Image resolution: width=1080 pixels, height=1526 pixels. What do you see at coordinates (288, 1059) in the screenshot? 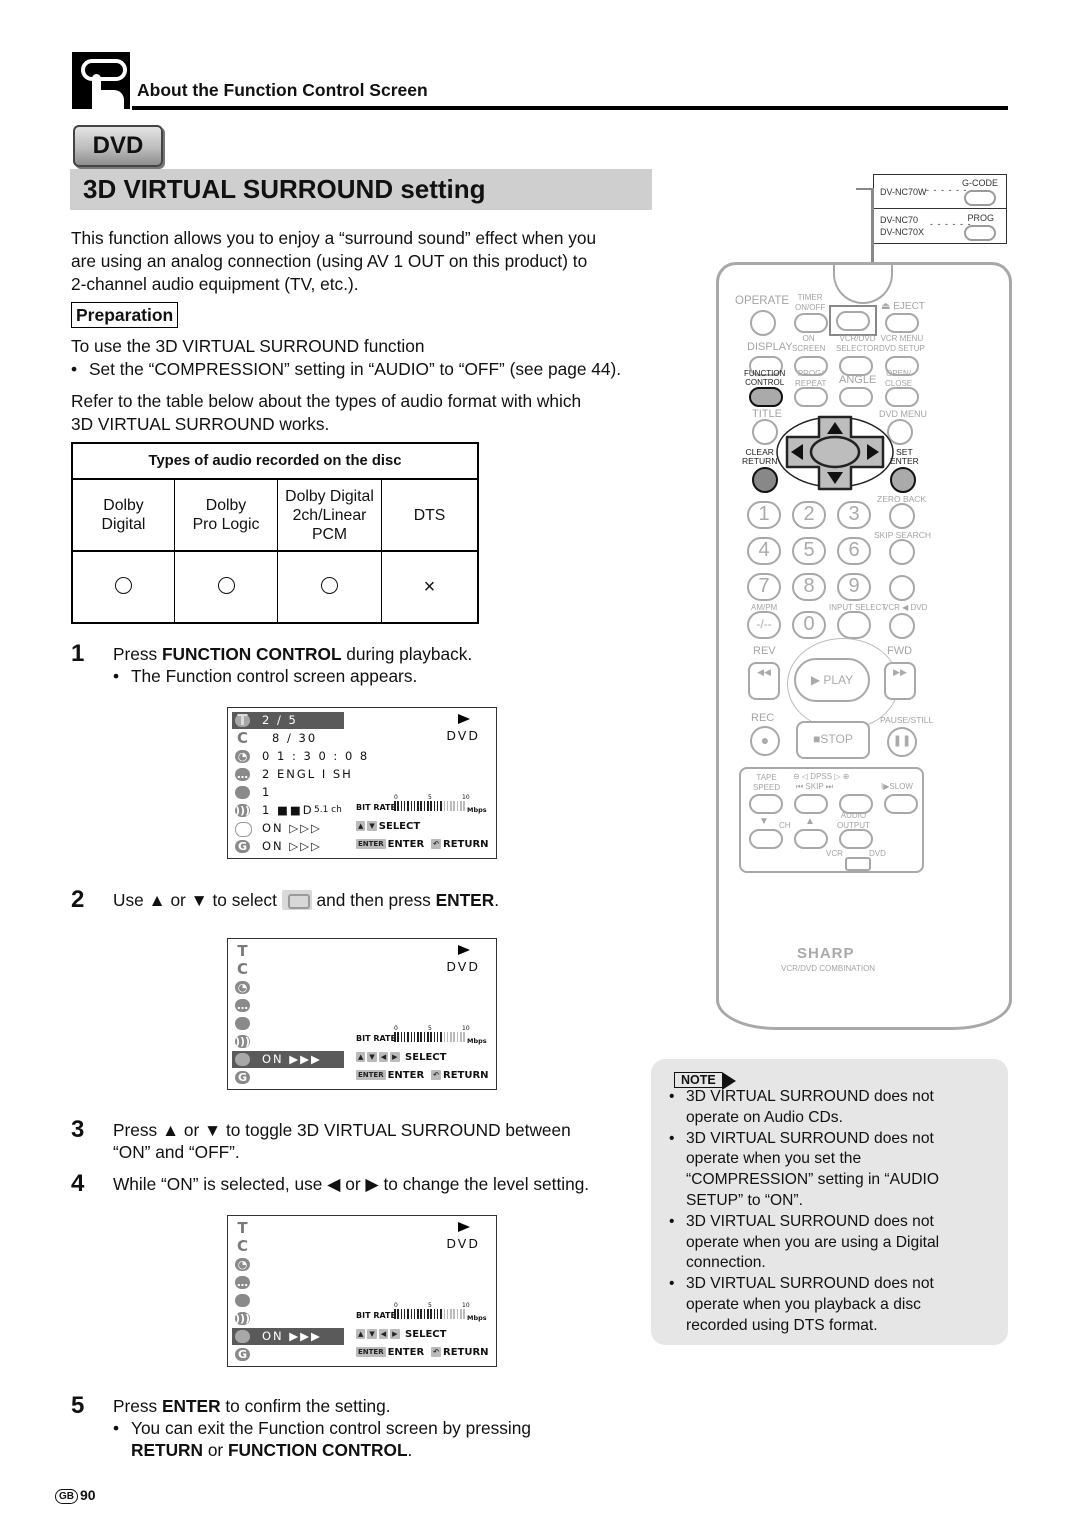
I see `osd-row-surround: ON ▶▶▶` at bounding box center [288, 1059].